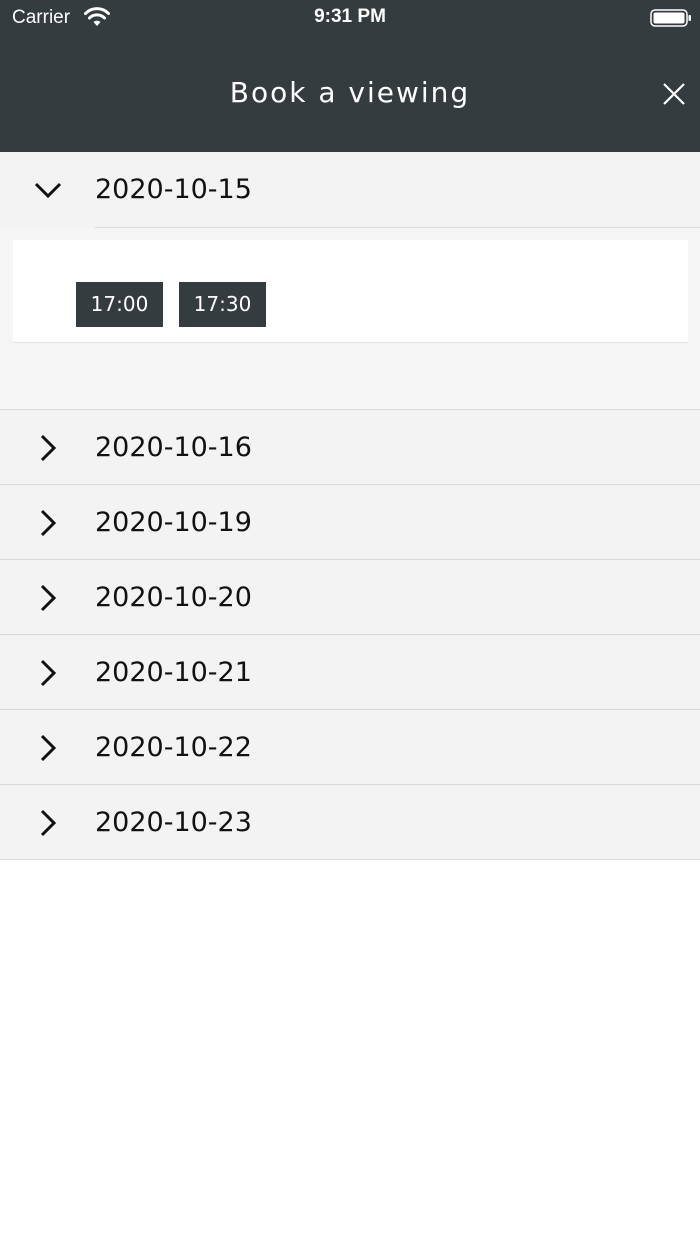 Image resolution: width=700 pixels, height=1244 pixels. I want to click on chevron-down-icon, so click(48, 190).